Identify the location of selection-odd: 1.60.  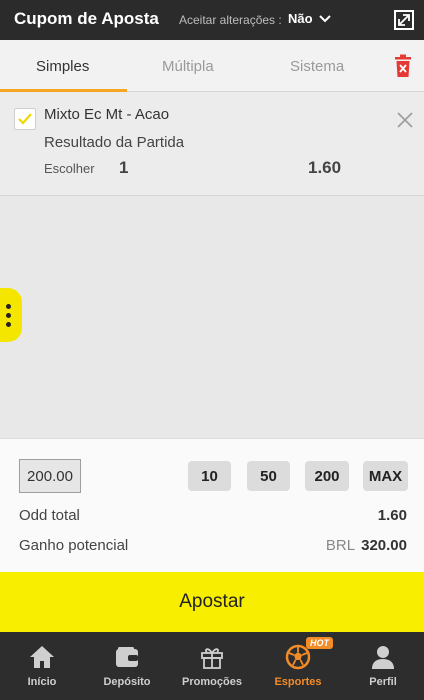
(325, 167).